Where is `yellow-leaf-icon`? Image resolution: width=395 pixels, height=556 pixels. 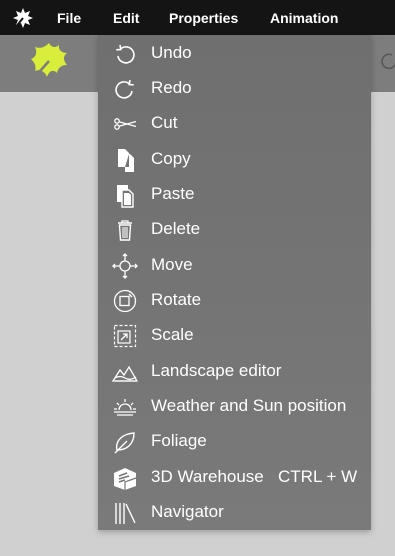
yellow-leaf-icon is located at coordinates (49, 61).